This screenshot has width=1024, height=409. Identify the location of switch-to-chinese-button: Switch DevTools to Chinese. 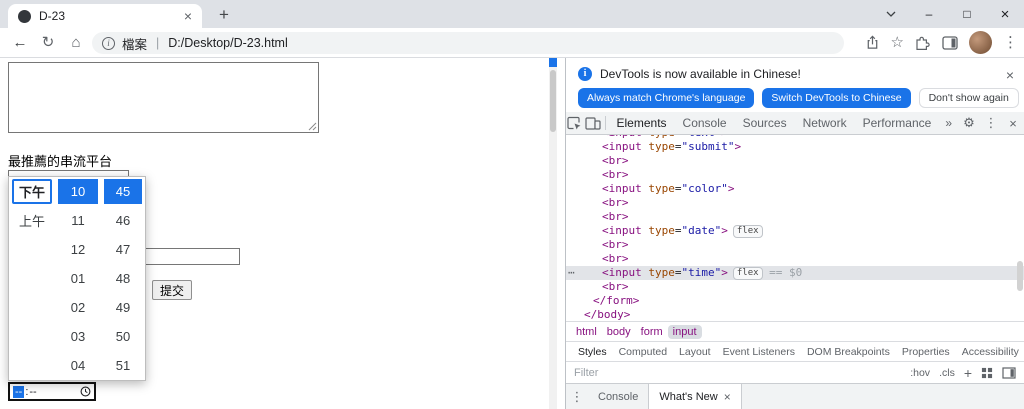
(836, 98).